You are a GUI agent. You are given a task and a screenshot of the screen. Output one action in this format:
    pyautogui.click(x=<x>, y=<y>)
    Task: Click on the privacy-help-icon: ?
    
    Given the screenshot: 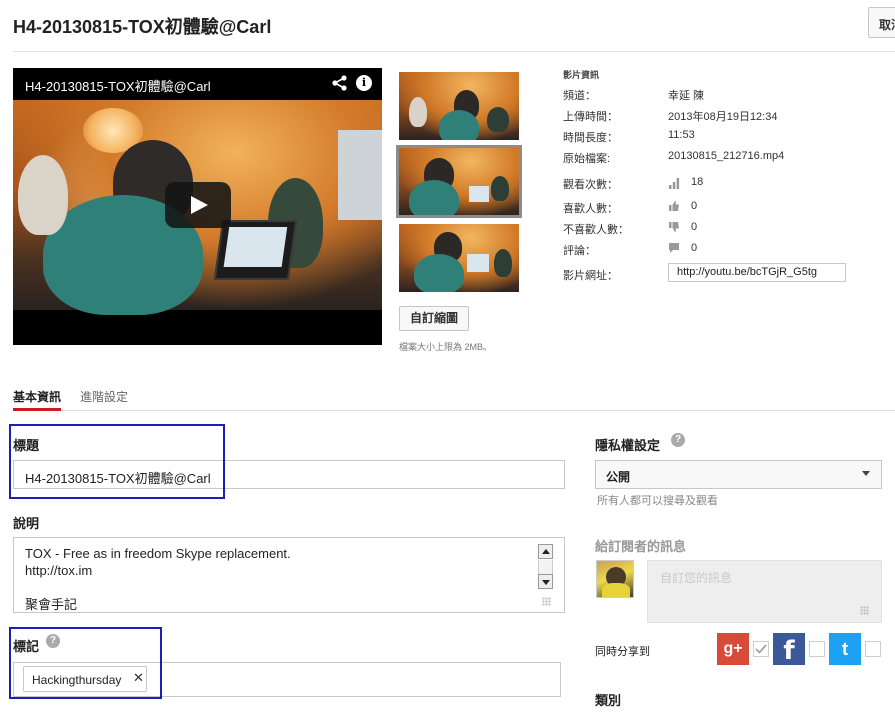 What is the action you would take?
    pyautogui.click(x=678, y=440)
    